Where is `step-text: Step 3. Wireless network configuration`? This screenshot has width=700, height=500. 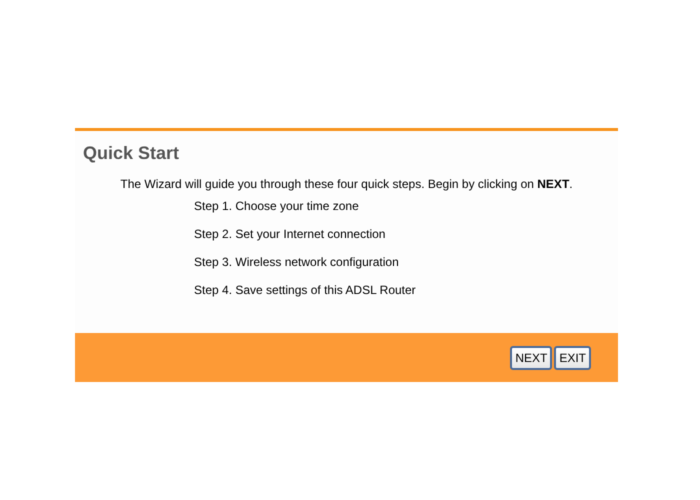 step-text: Step 3. Wireless network configuration is located at coordinates (297, 262).